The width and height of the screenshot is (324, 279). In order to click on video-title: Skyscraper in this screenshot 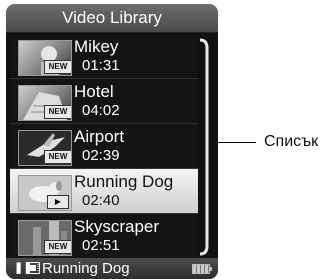, I will do `click(117, 226)`.